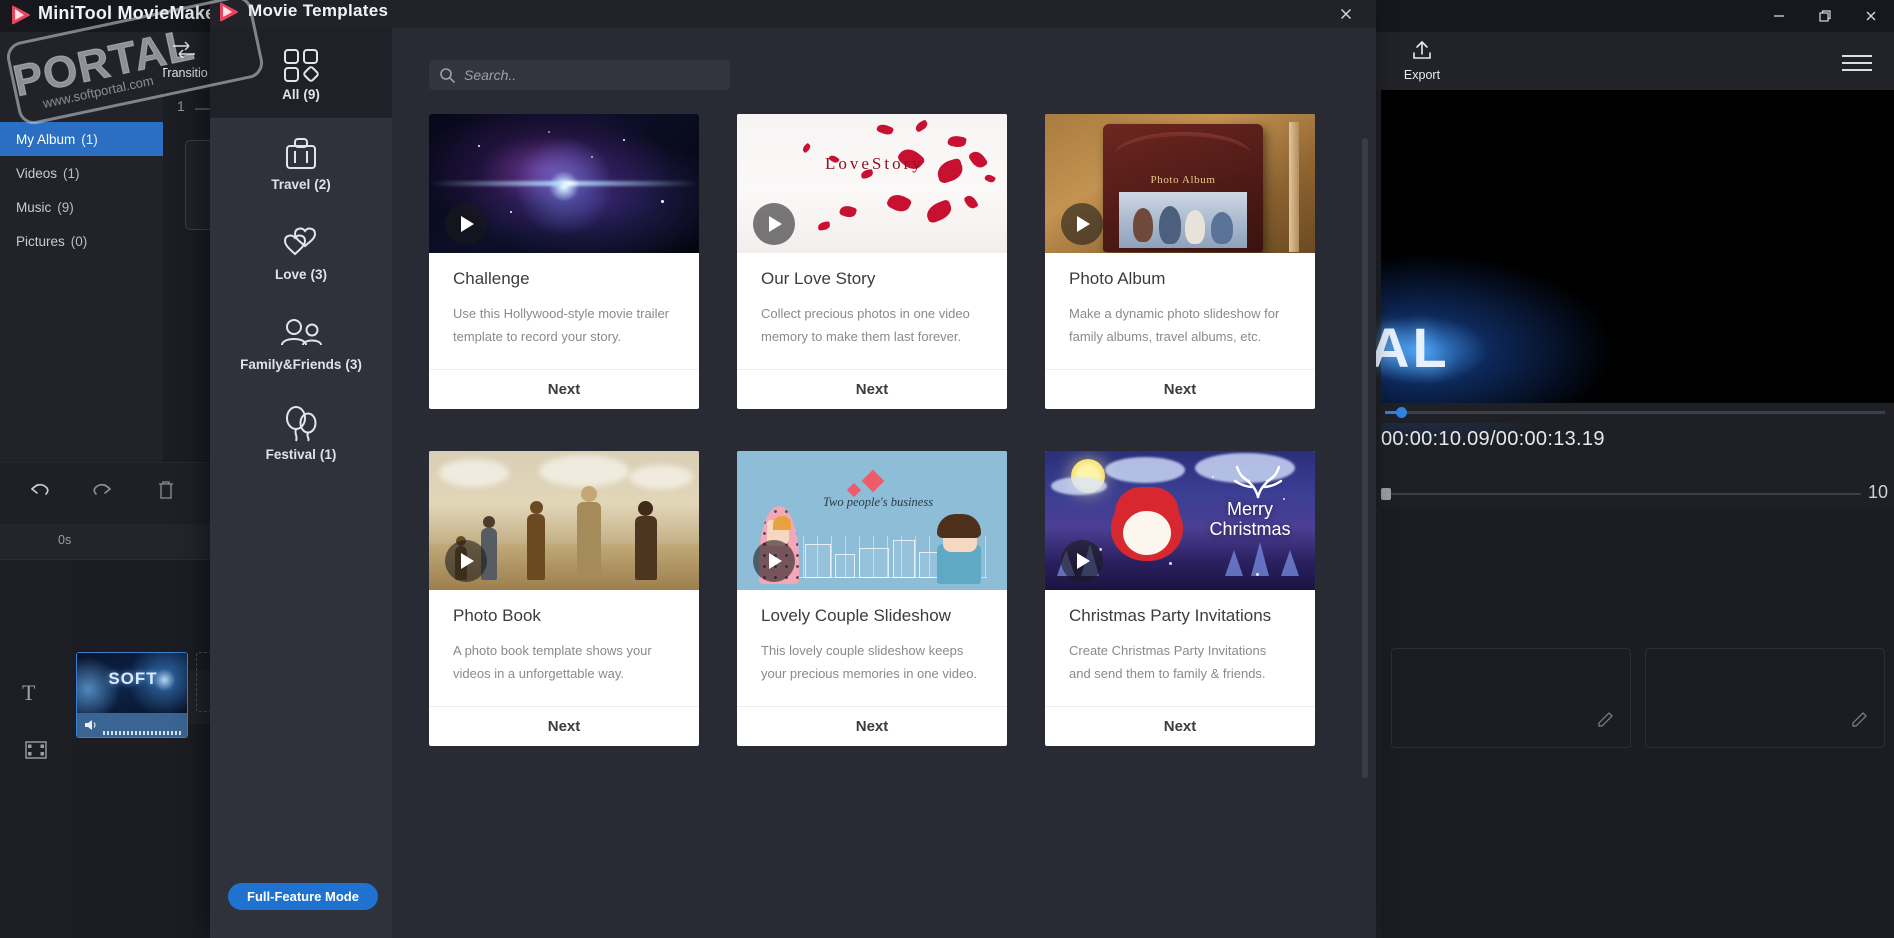  I want to click on export-button: Export, so click(1422, 60).